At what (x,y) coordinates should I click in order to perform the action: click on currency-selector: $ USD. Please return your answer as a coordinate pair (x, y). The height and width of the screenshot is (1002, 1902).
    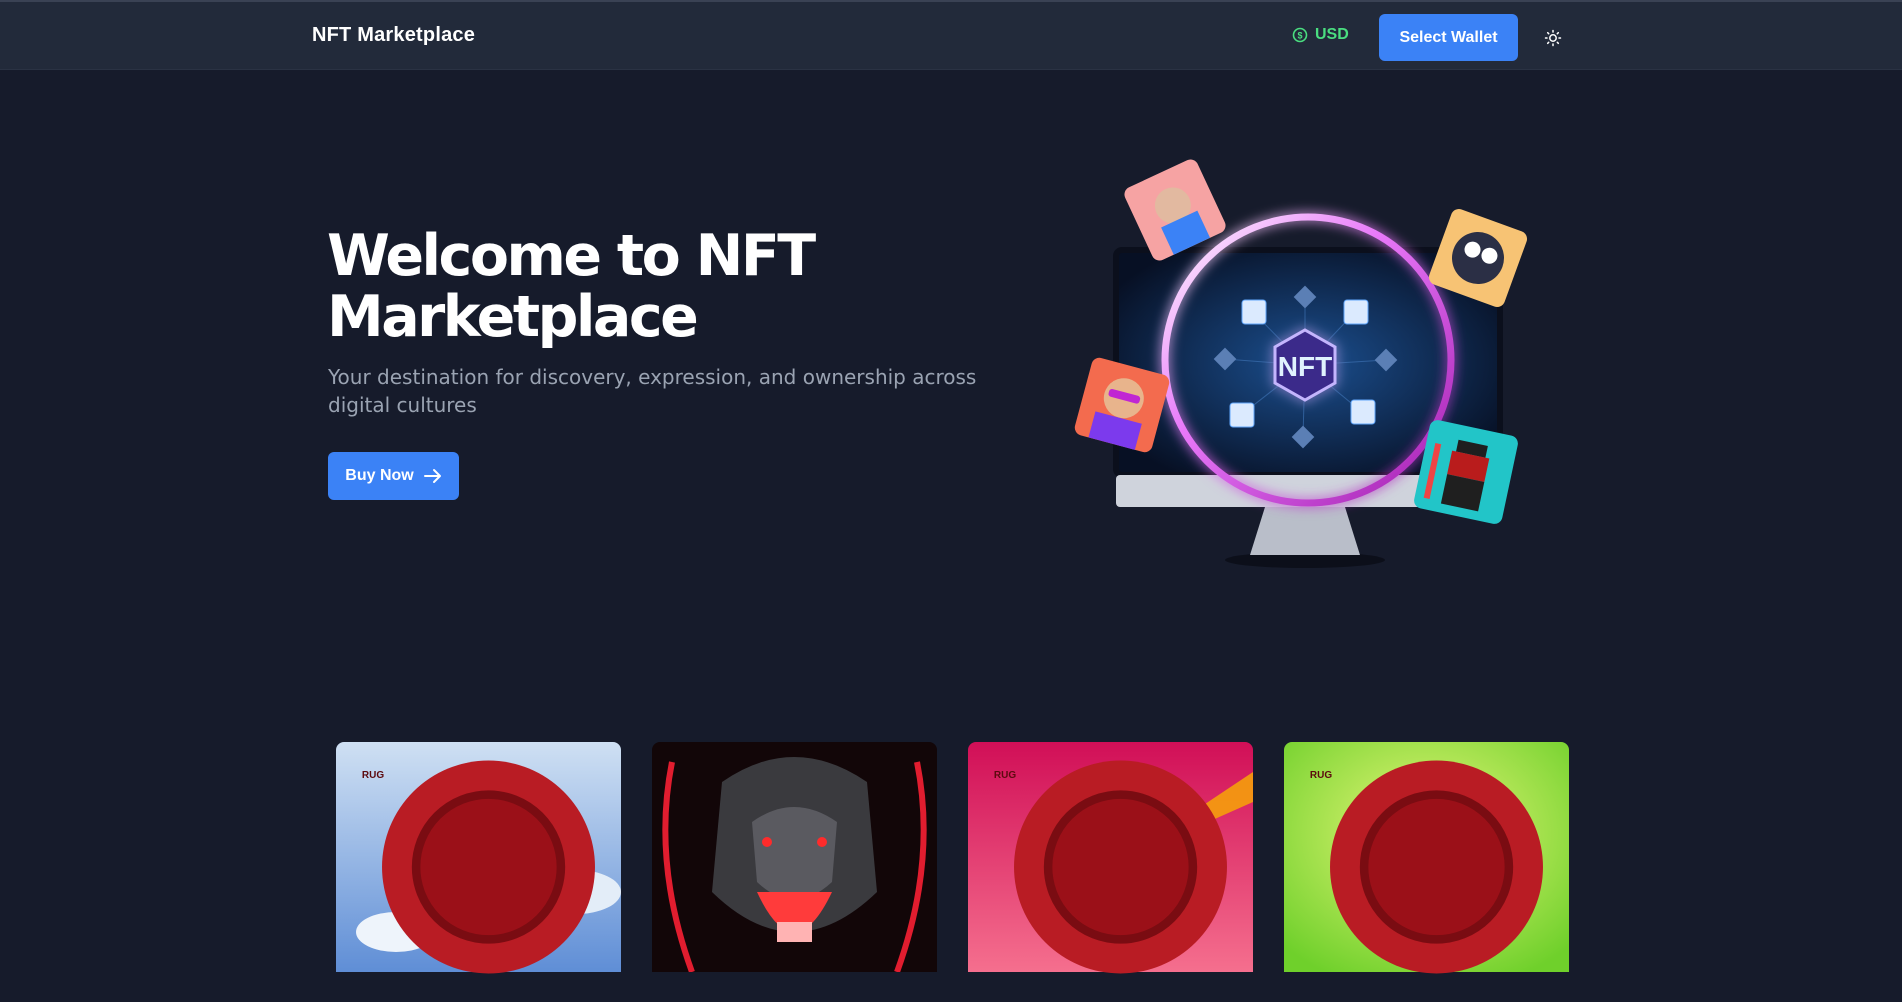
    Looking at the image, I should click on (1320, 35).